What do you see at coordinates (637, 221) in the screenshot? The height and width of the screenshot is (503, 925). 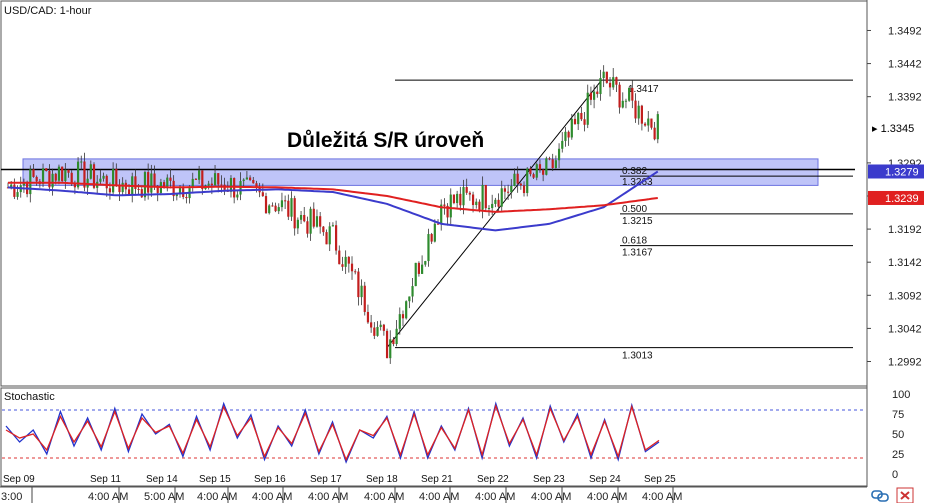 I see `fib-price-0500: 1.3215` at bounding box center [637, 221].